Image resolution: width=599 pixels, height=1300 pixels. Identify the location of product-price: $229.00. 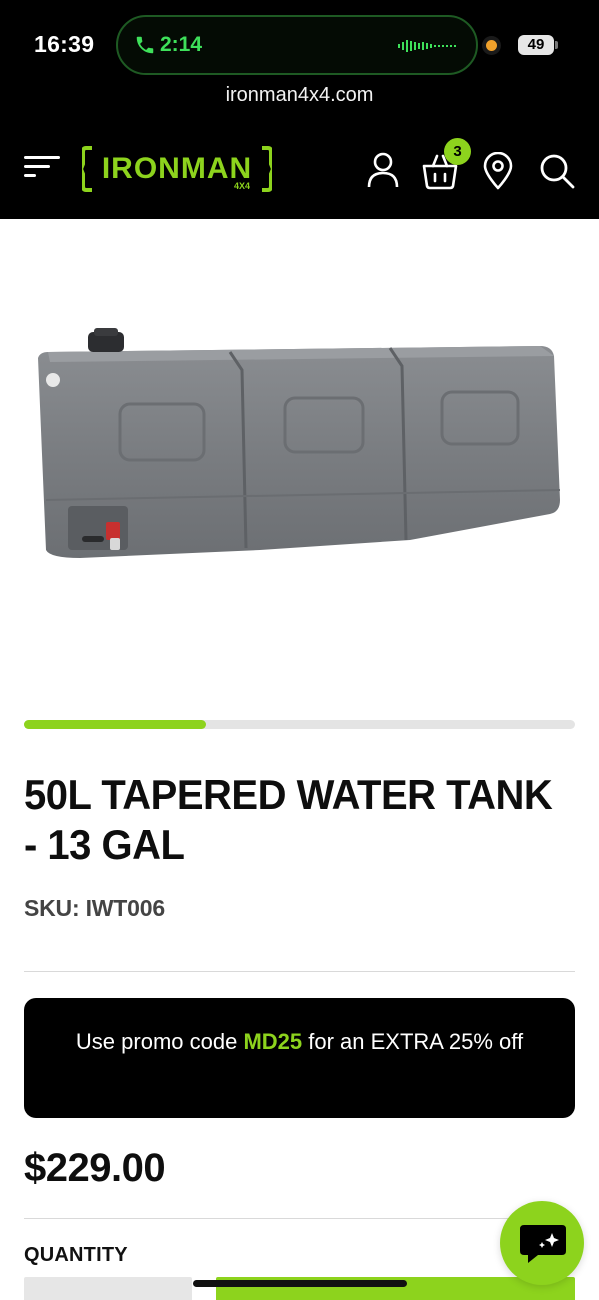
(95, 1168).